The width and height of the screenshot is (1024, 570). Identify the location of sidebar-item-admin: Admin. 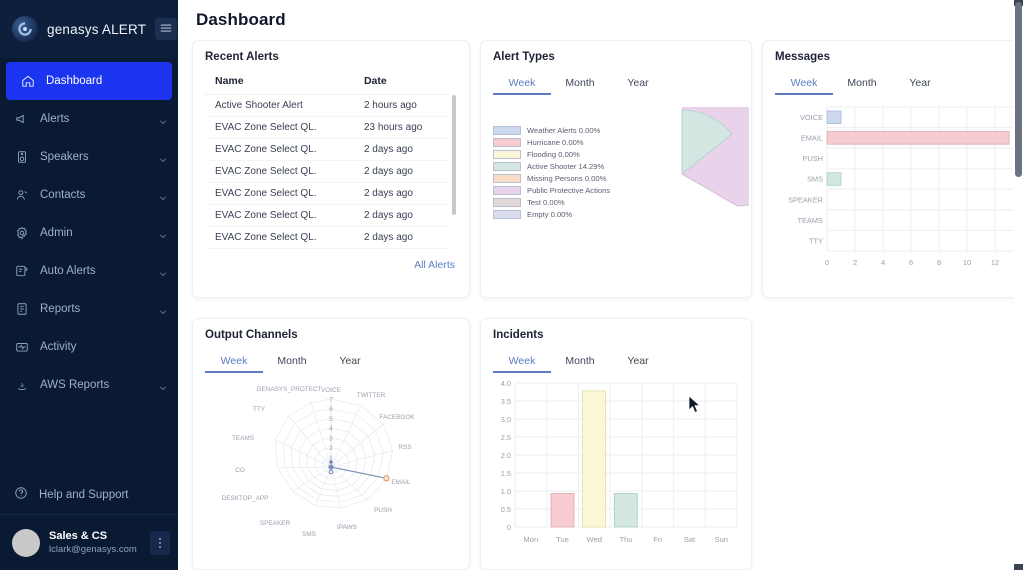
(89, 233).